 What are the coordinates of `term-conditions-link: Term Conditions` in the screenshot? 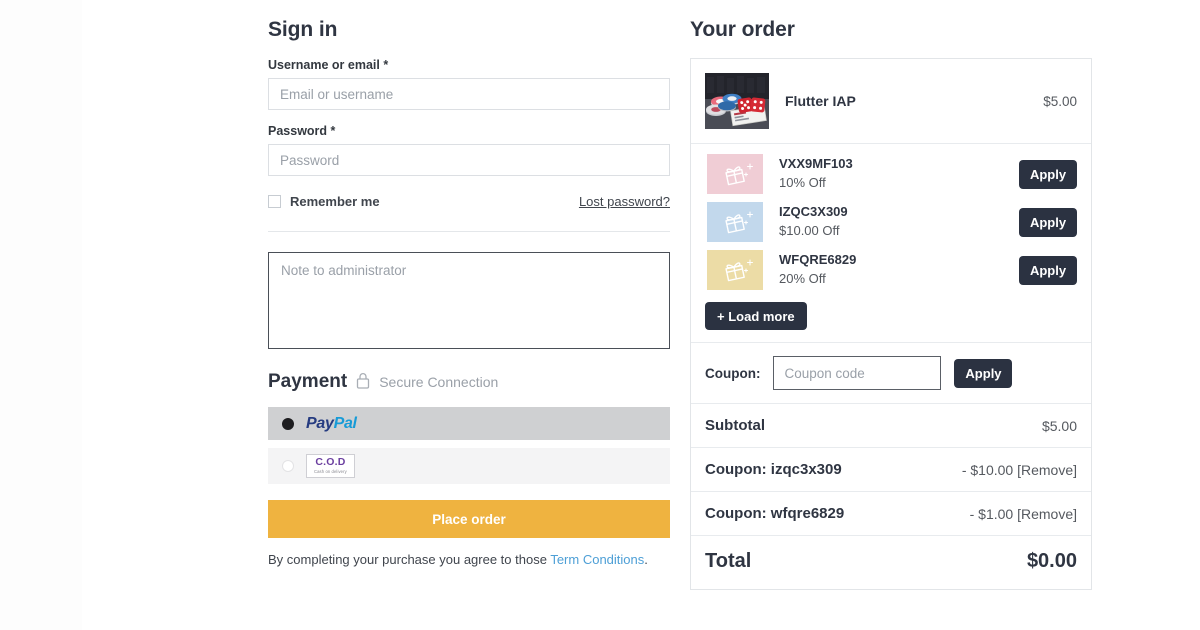 It's located at (597, 559).